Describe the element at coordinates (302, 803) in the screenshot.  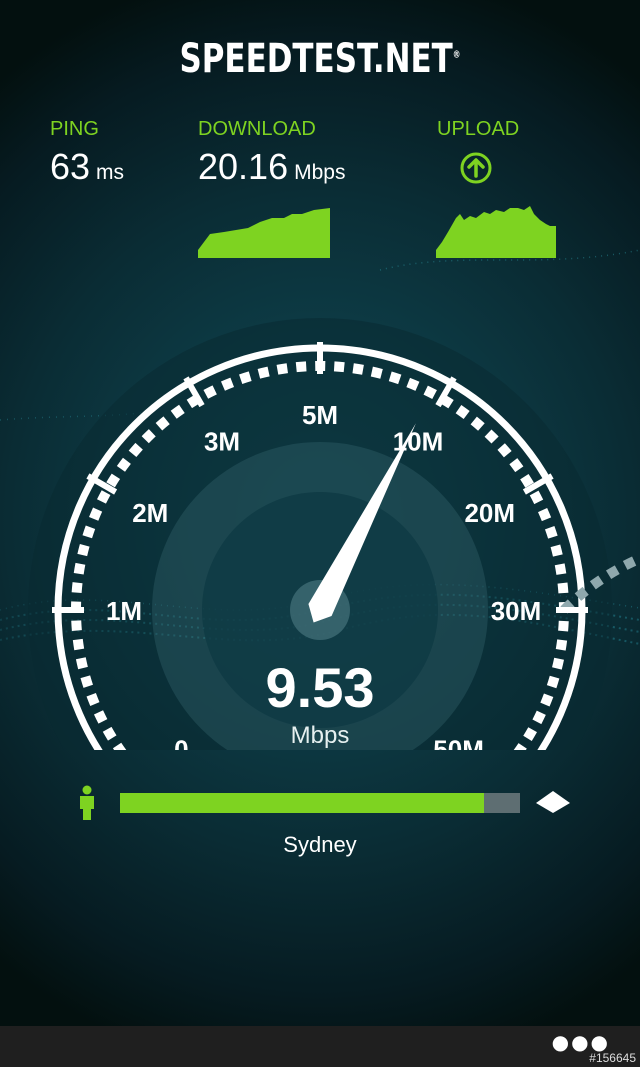
I see `test-progress-fill` at that location.